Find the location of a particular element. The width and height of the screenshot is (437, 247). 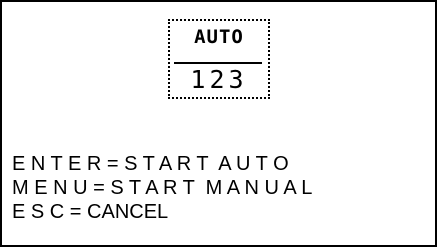

mode-indicator-box: AUTO 123 is located at coordinates (219, 59).